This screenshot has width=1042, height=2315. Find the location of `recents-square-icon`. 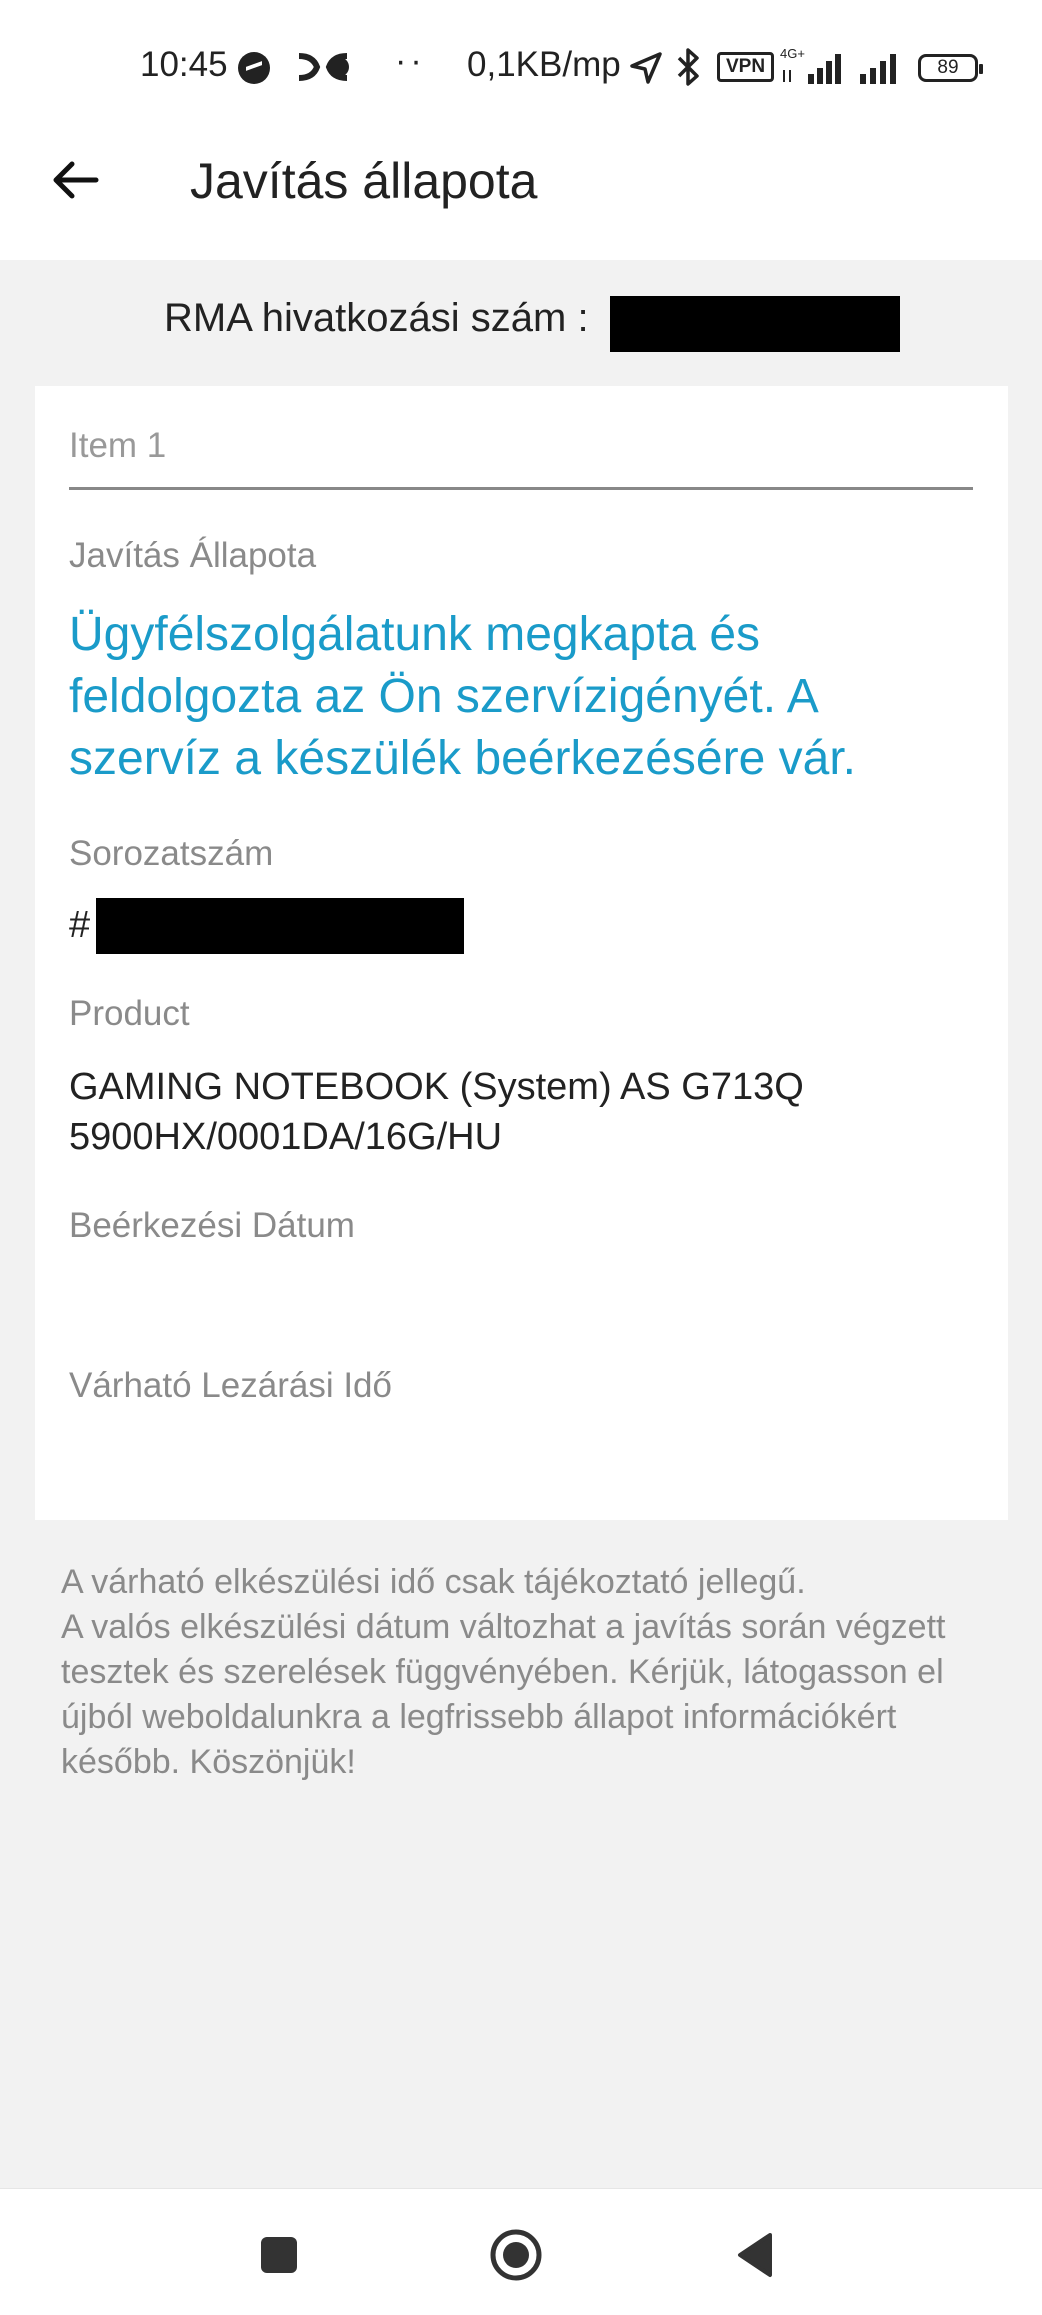

recents-square-icon is located at coordinates (279, 2255).